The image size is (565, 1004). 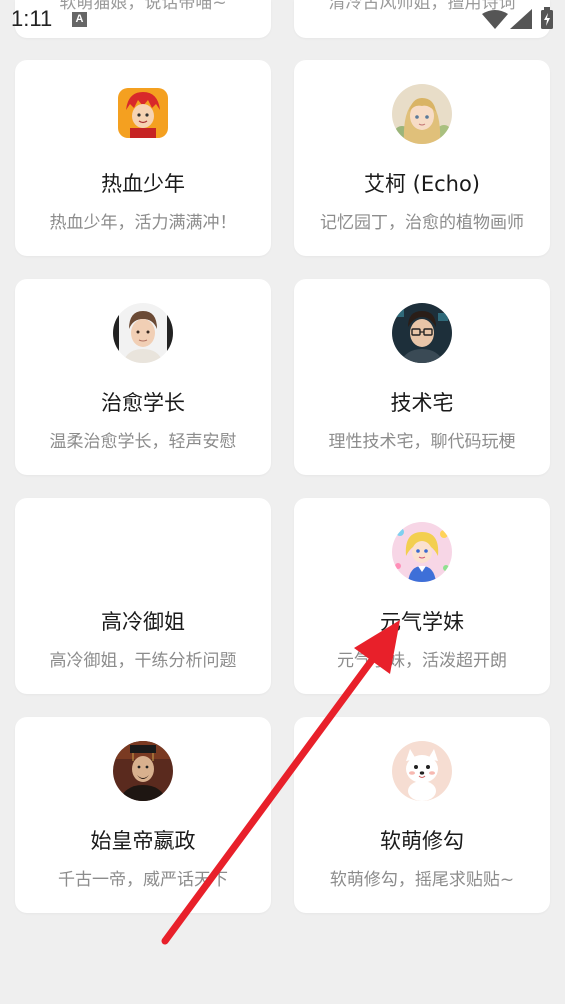 What do you see at coordinates (143, 113) in the screenshot?
I see `red-haired-boy-icon` at bounding box center [143, 113].